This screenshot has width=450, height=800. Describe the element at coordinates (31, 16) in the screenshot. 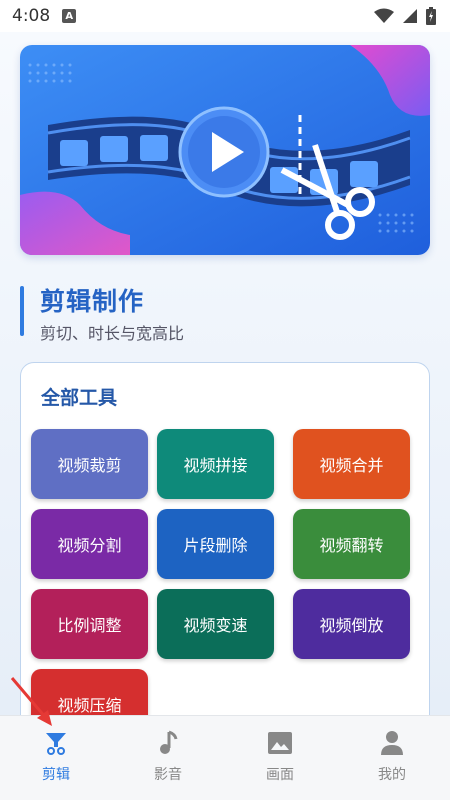

I see `status-time: 4:08` at that location.